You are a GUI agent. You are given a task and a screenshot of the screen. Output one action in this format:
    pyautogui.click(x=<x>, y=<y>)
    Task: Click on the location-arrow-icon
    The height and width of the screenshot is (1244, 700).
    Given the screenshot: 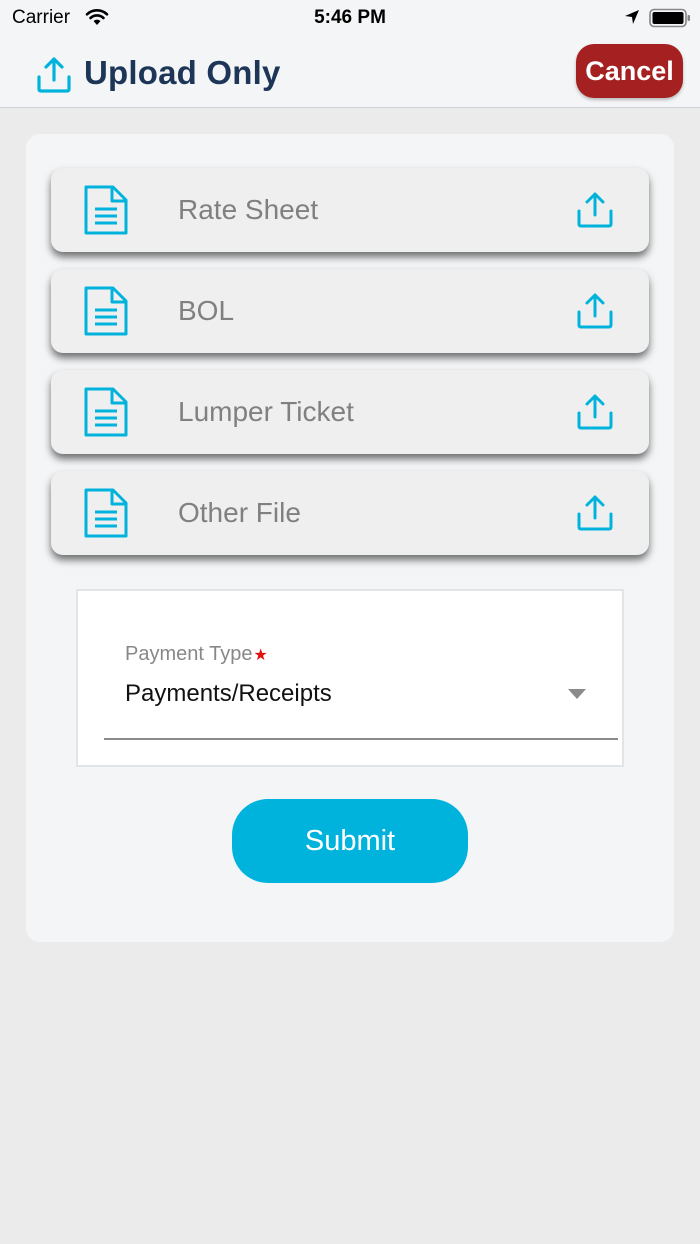 What is the action you would take?
    pyautogui.click(x=632, y=17)
    